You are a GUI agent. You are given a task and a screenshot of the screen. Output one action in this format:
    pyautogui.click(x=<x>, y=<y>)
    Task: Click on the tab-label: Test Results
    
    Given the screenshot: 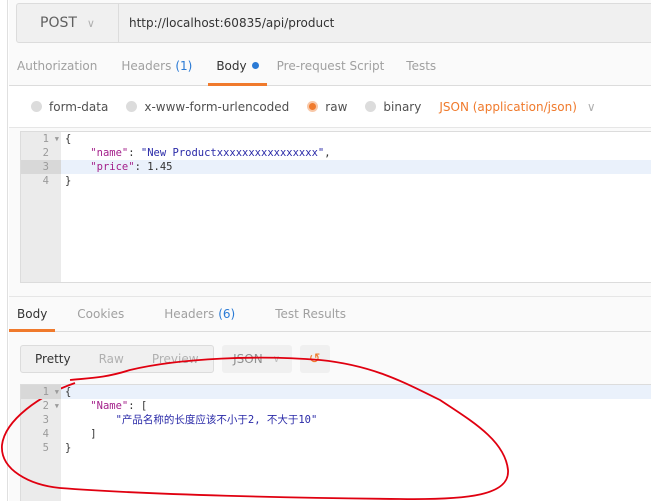 What is the action you would take?
    pyautogui.click(x=311, y=314)
    